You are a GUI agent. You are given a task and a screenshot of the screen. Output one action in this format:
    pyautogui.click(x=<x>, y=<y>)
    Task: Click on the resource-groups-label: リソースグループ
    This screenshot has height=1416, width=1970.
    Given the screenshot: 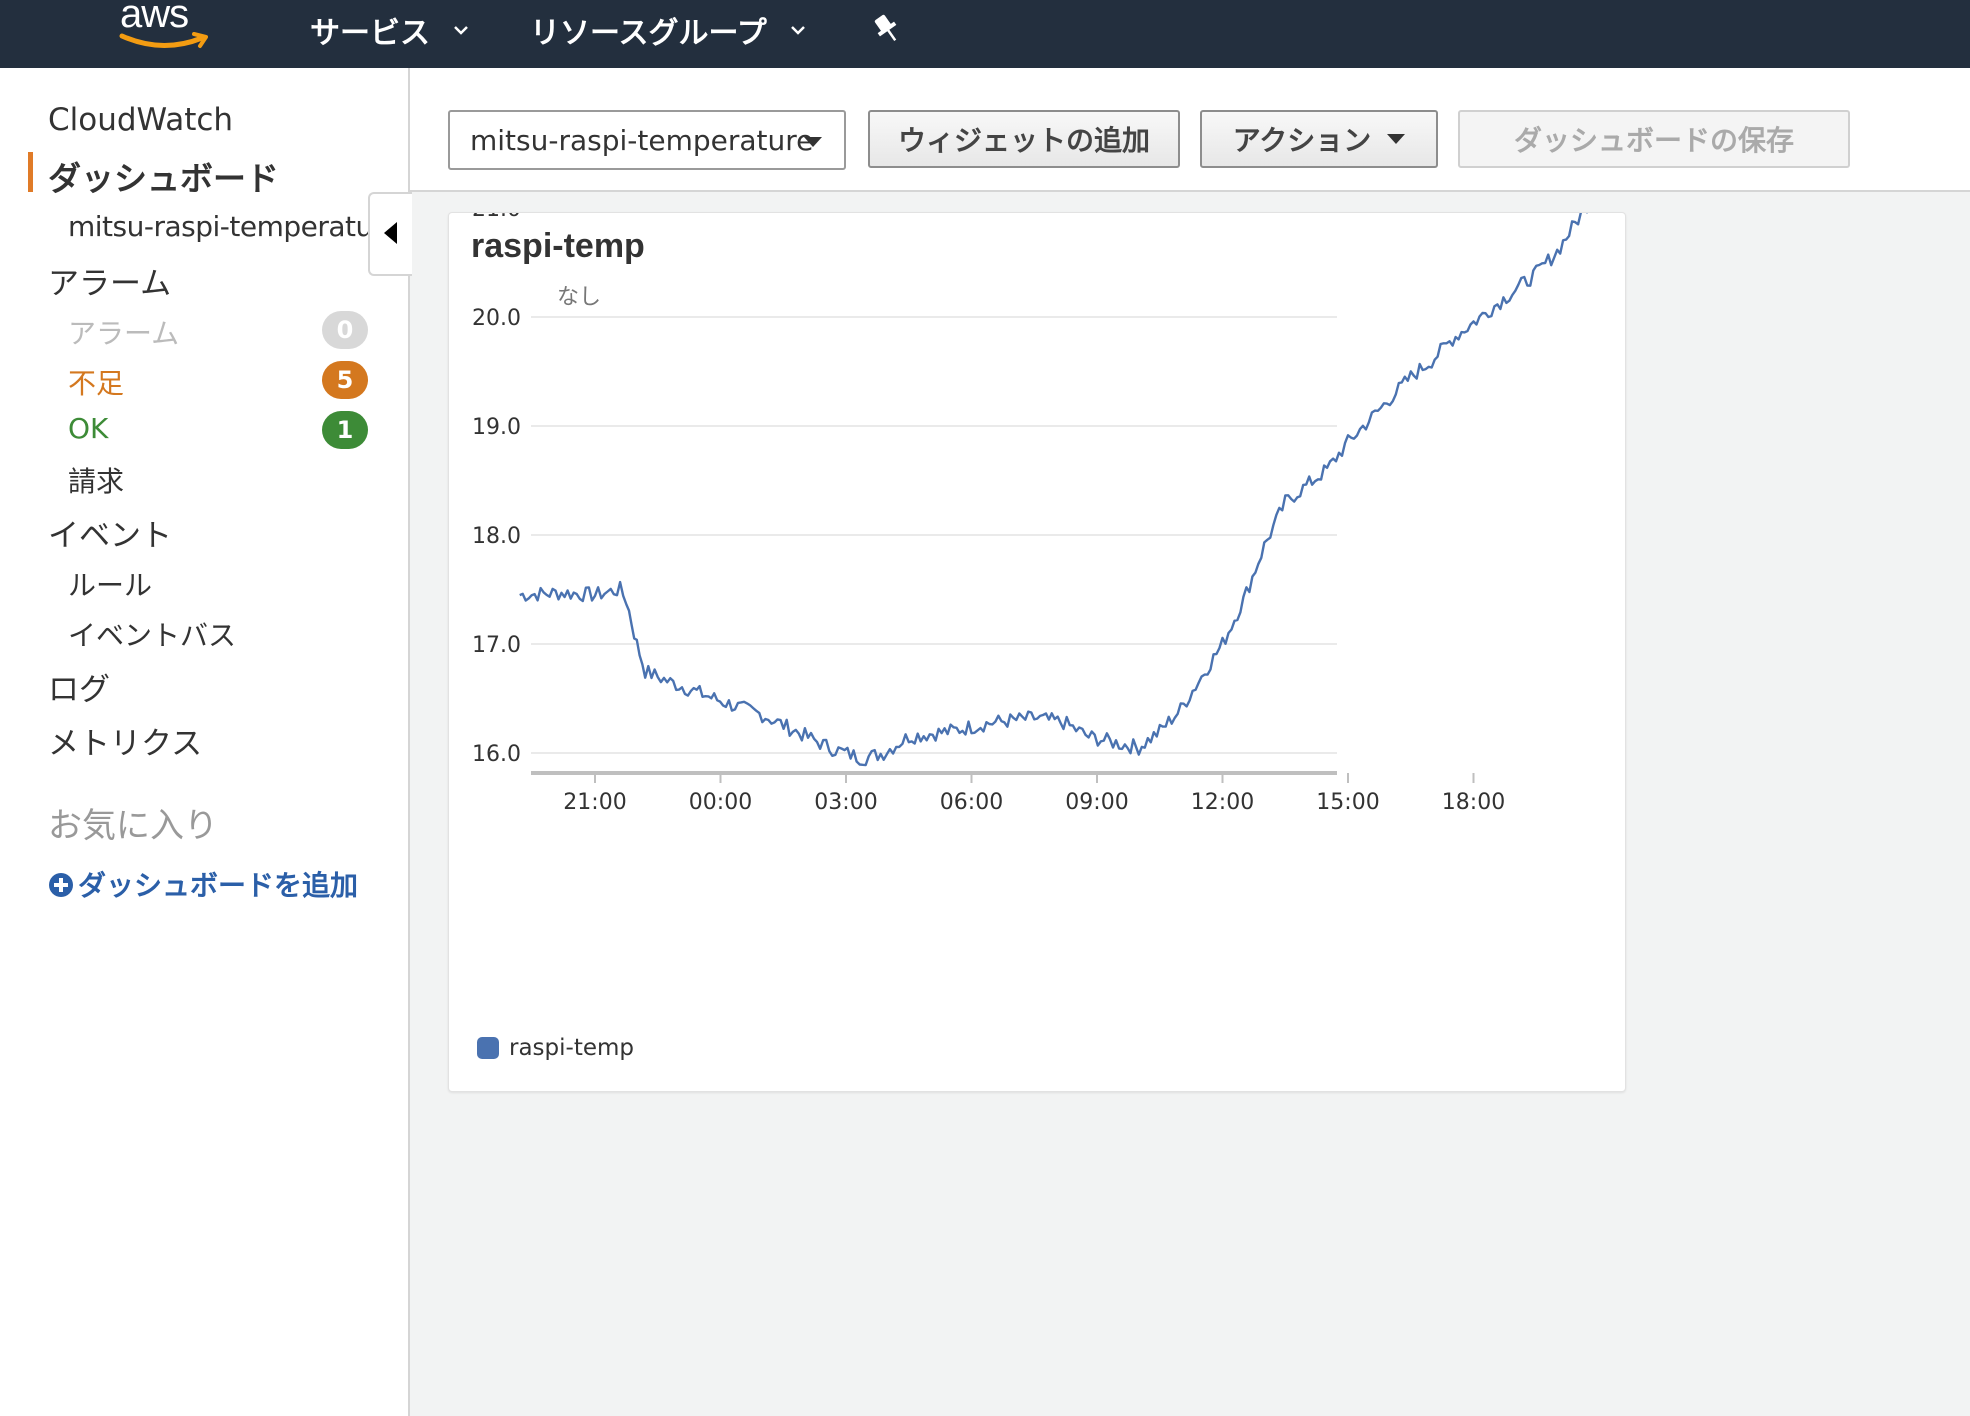 What is the action you would take?
    pyautogui.click(x=648, y=33)
    